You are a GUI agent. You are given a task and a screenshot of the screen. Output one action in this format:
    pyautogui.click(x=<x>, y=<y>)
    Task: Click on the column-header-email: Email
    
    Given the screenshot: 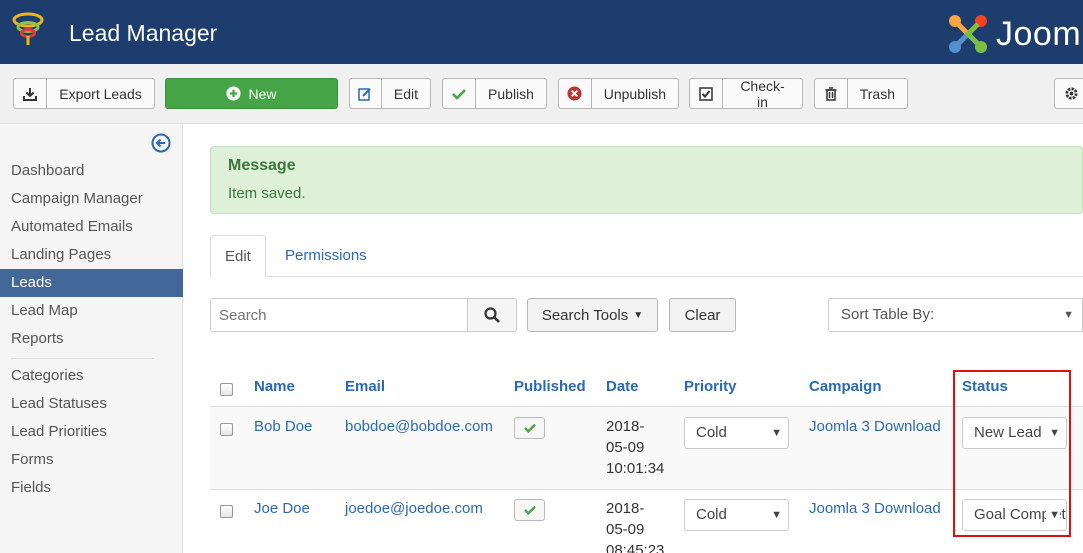 What is the action you would take?
    pyautogui.click(x=365, y=386)
    